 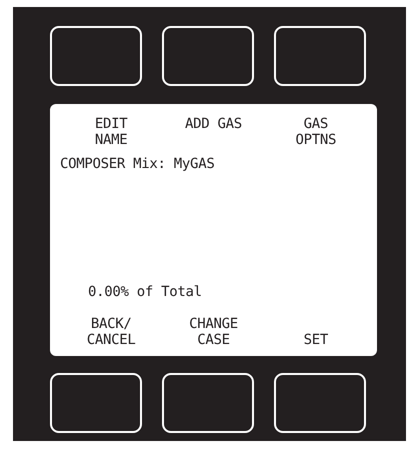 What do you see at coordinates (145, 292) in the screenshot?
I see `total-percent: 0.00% of Total` at bounding box center [145, 292].